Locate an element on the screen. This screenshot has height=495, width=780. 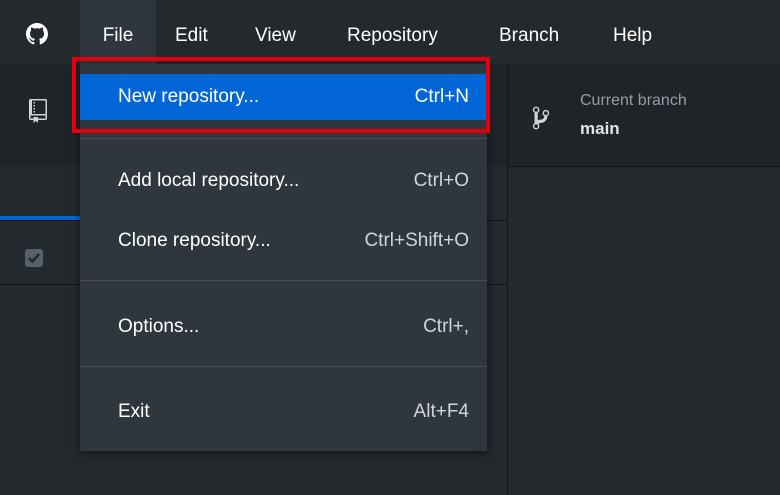
menu-edit-label: Edit is located at coordinates (191, 35).